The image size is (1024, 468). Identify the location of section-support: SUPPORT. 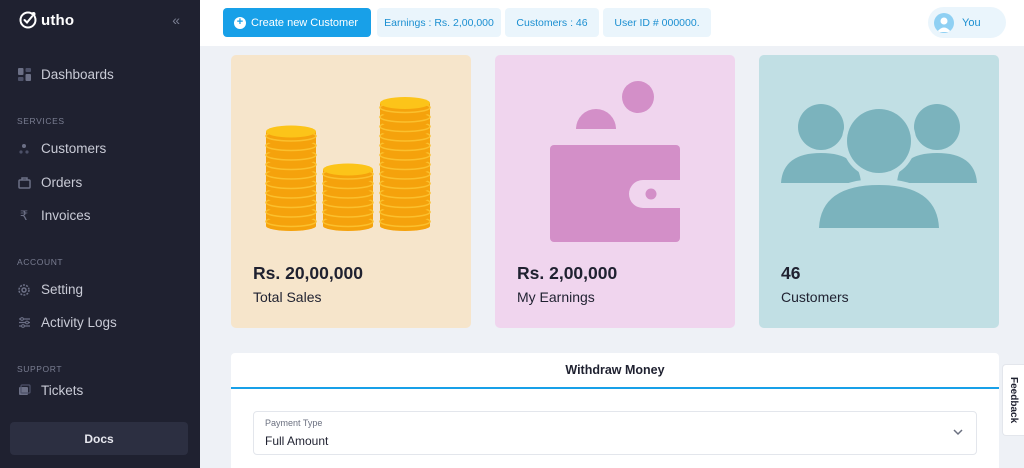
(40, 369).